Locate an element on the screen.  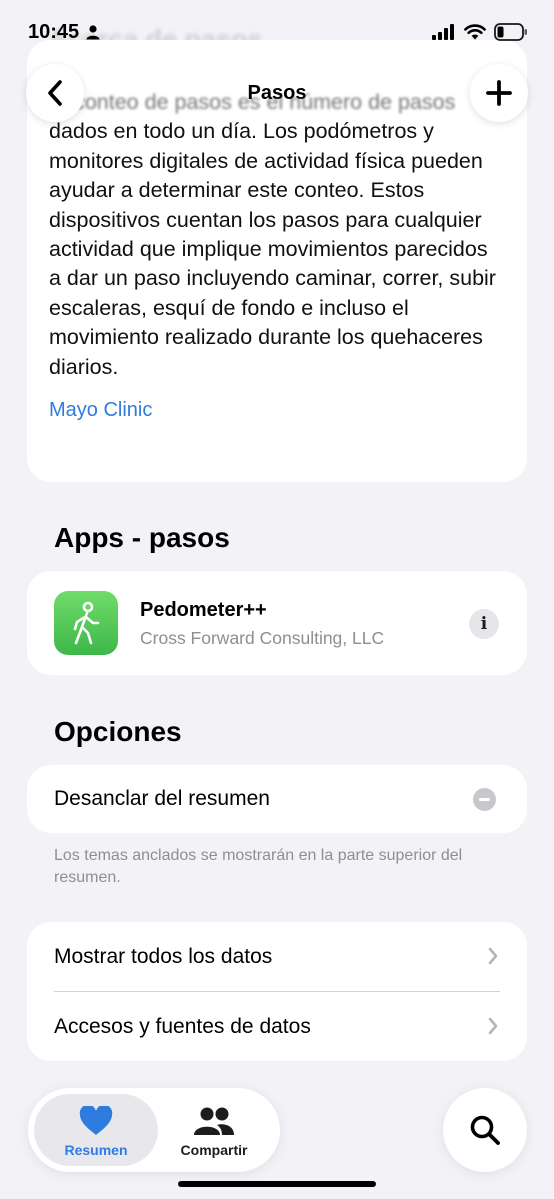
tab-share: Compartir is located at coordinates (214, 1130).